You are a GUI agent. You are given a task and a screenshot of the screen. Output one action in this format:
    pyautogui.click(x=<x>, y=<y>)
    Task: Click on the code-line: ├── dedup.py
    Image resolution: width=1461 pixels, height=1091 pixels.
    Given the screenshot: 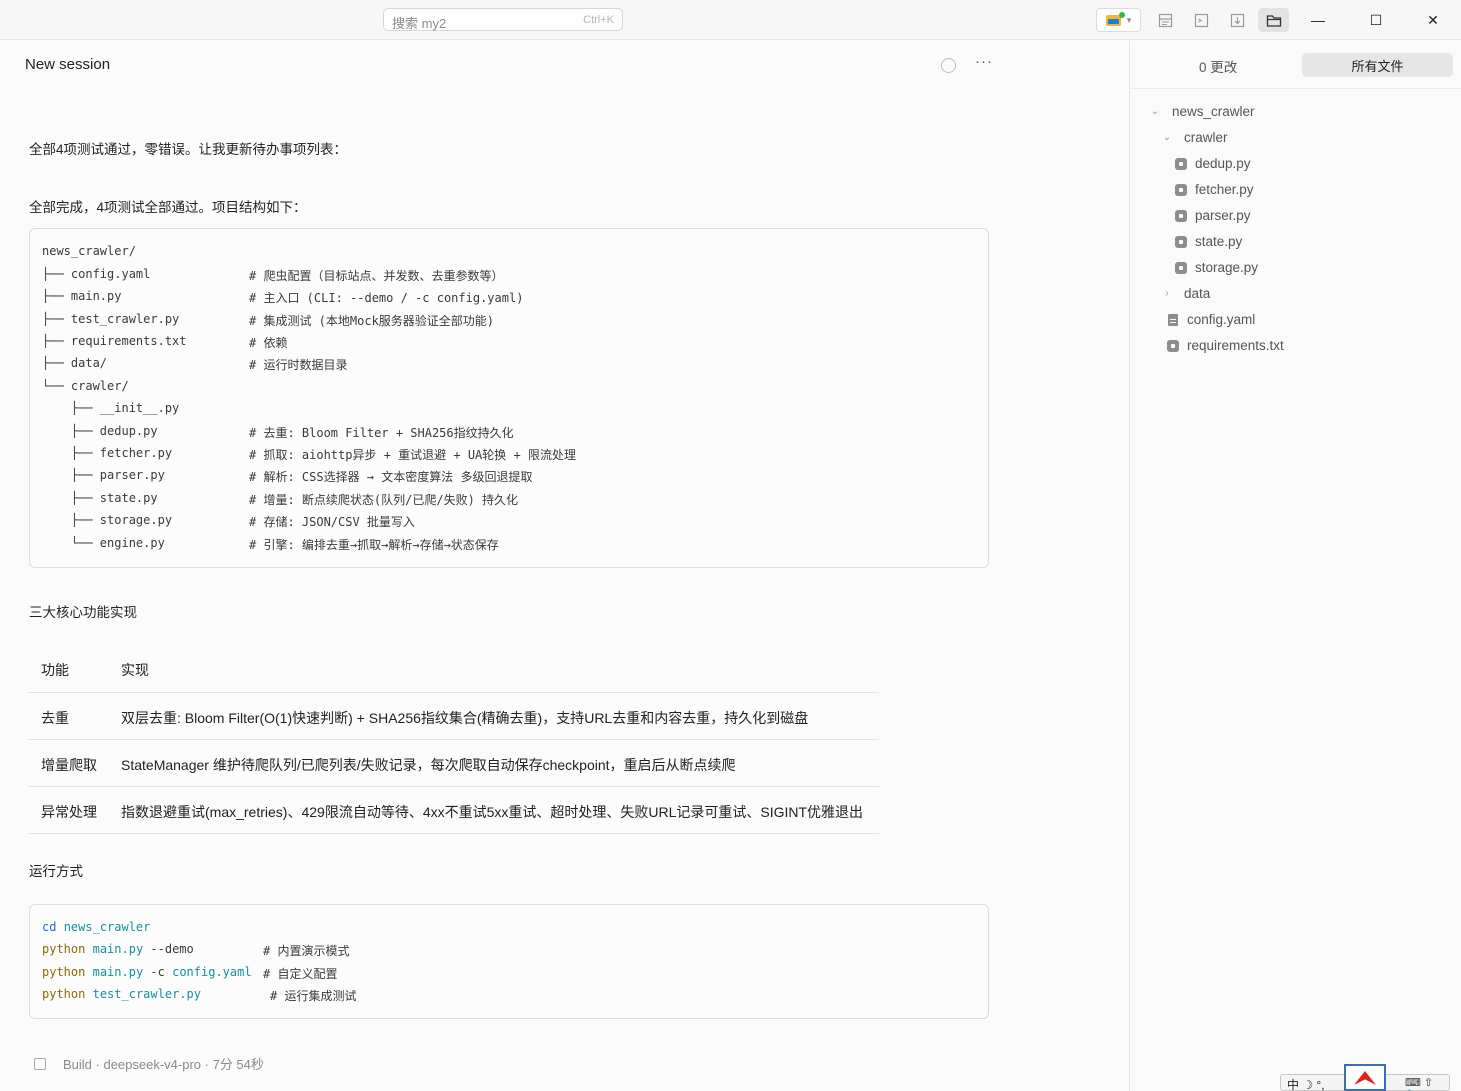 What is the action you would take?
    pyautogui.click(x=100, y=431)
    